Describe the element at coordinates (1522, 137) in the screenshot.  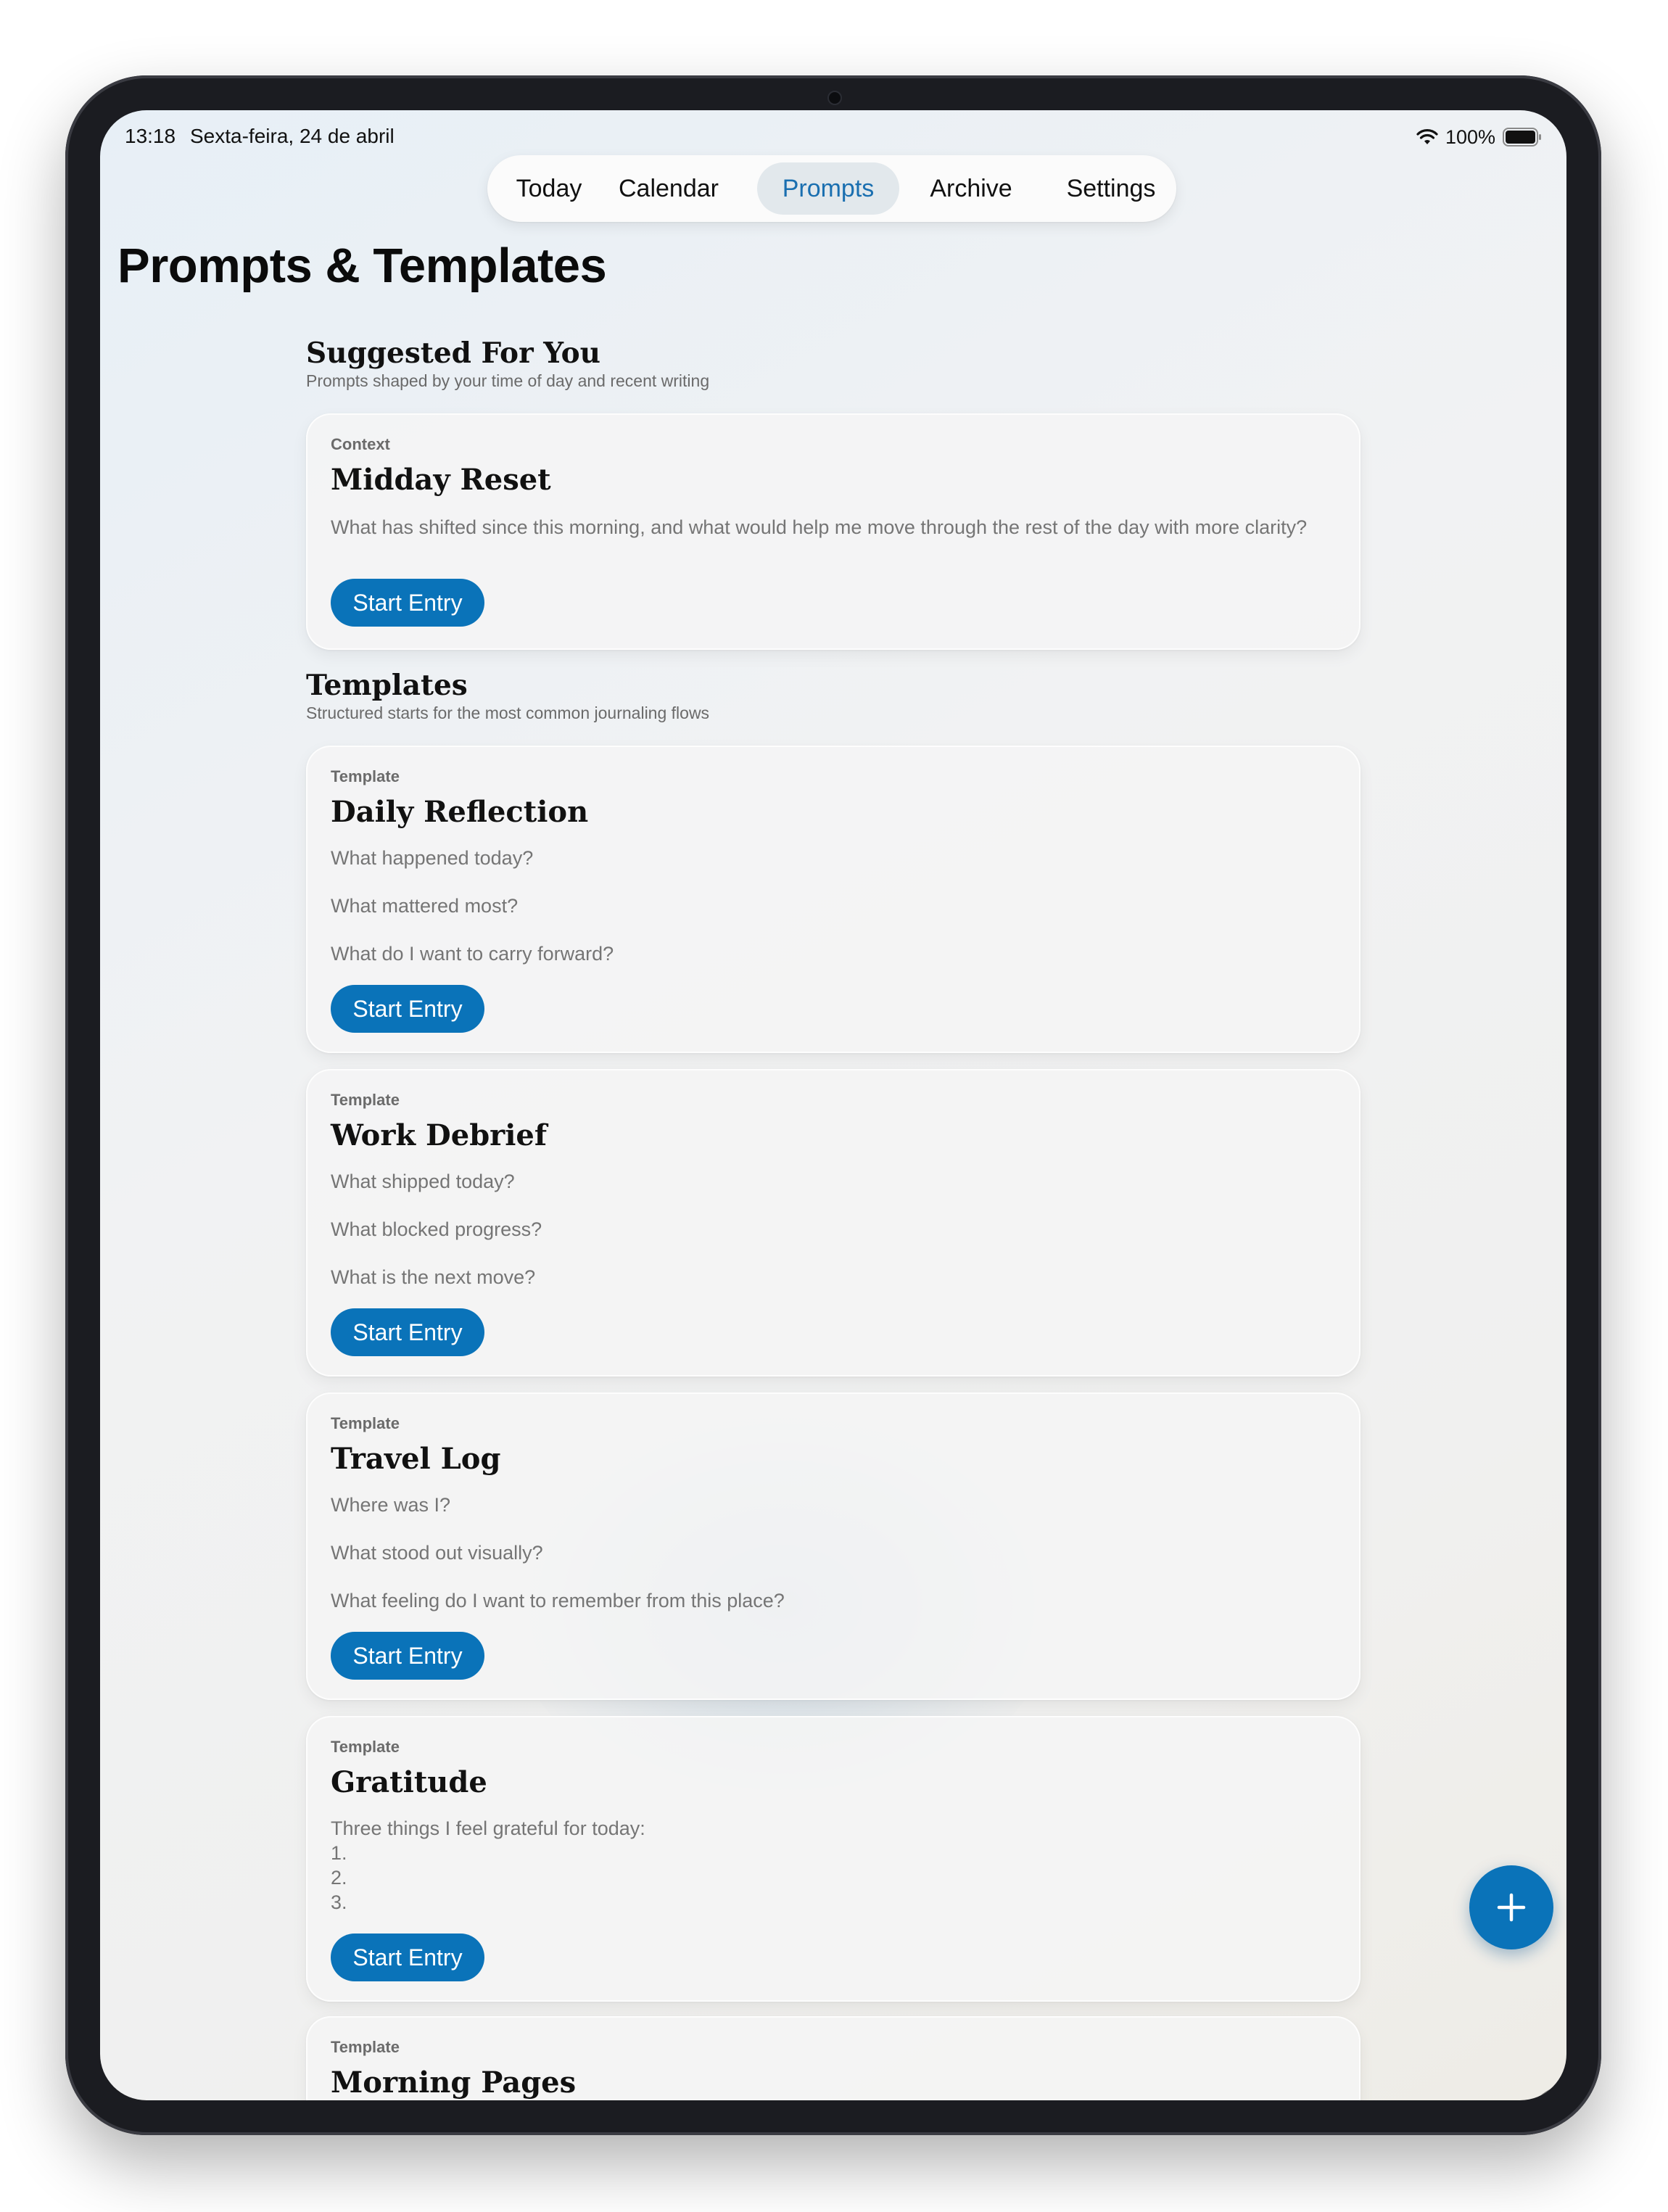
I see `battery-icon` at that location.